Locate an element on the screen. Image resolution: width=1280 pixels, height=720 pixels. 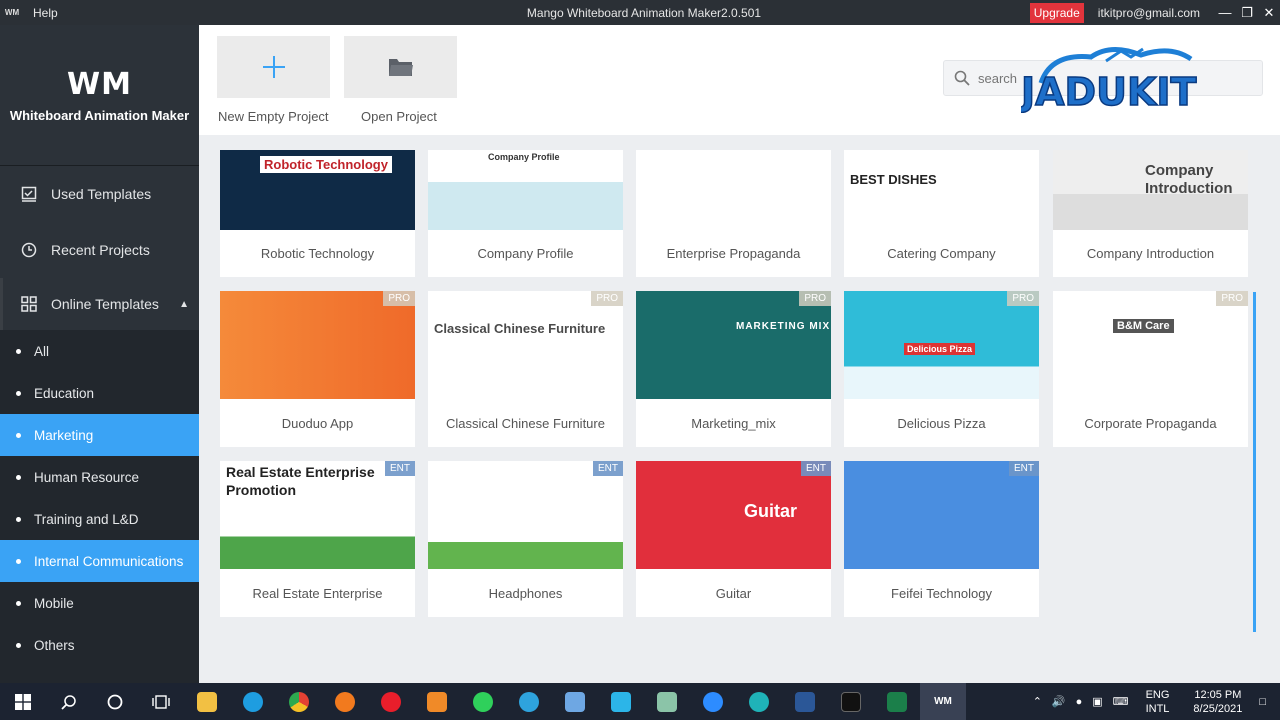
template-name: Feifei Technology is located at coordinates (941, 593).